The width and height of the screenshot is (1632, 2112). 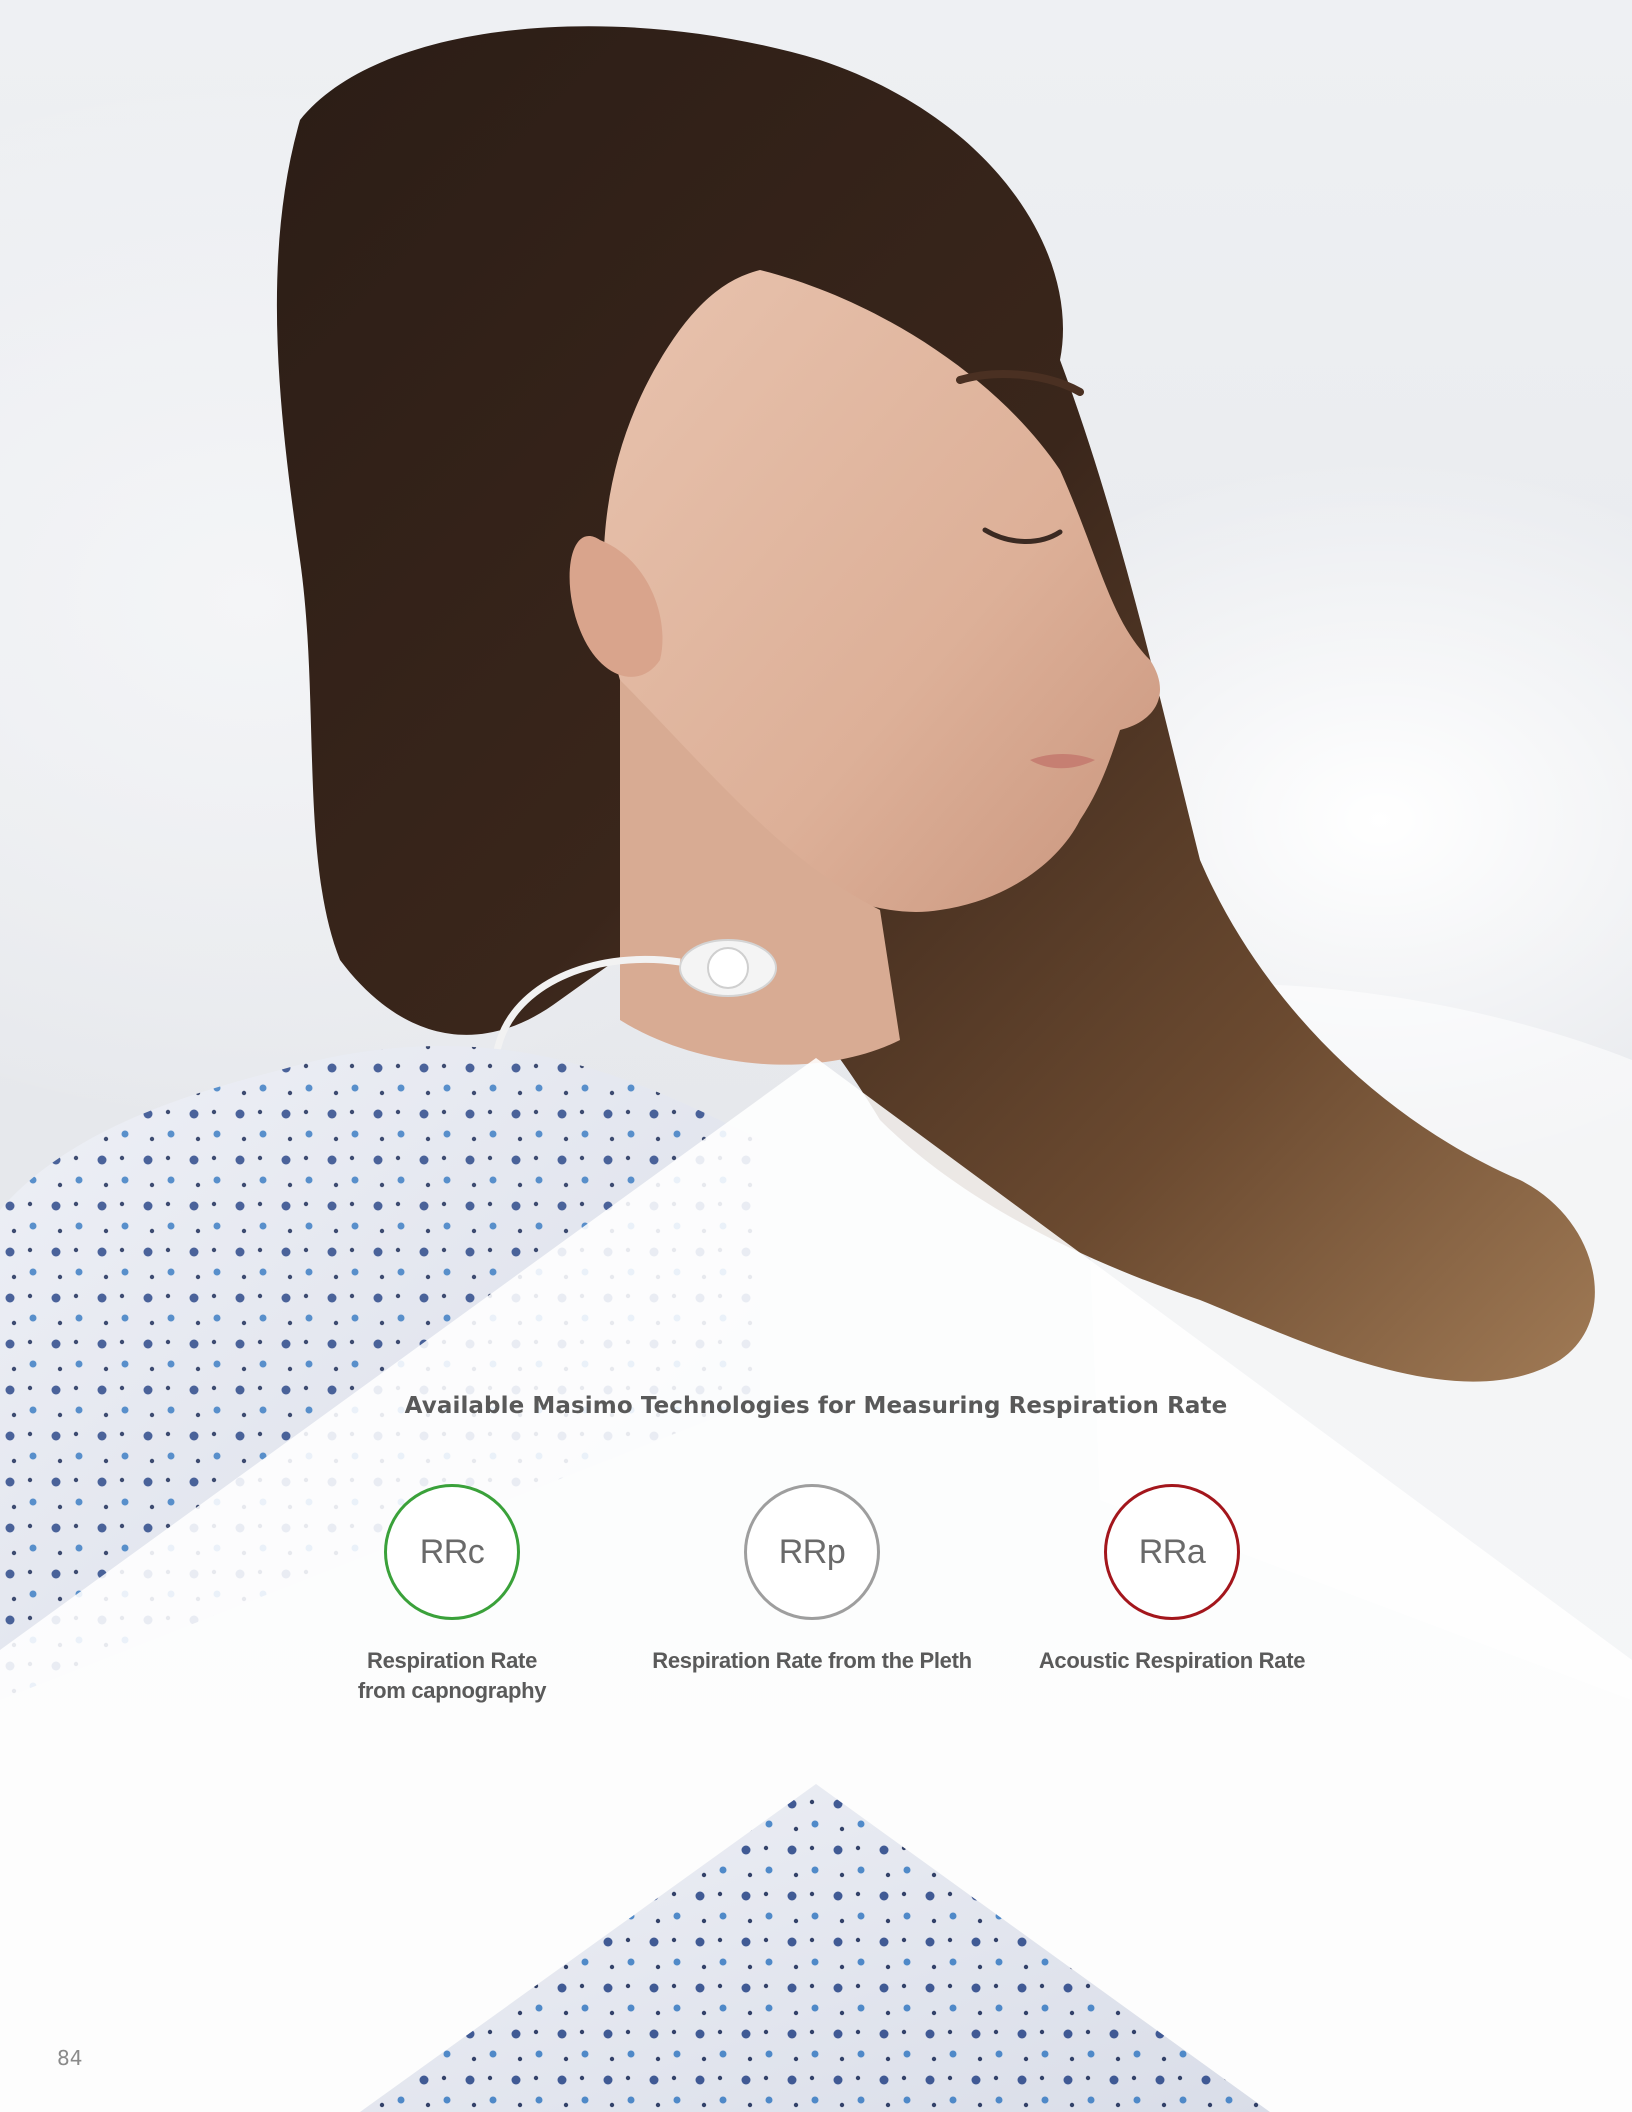 What do you see at coordinates (452, 1552) in the screenshot?
I see `rrc-badge: RRc` at bounding box center [452, 1552].